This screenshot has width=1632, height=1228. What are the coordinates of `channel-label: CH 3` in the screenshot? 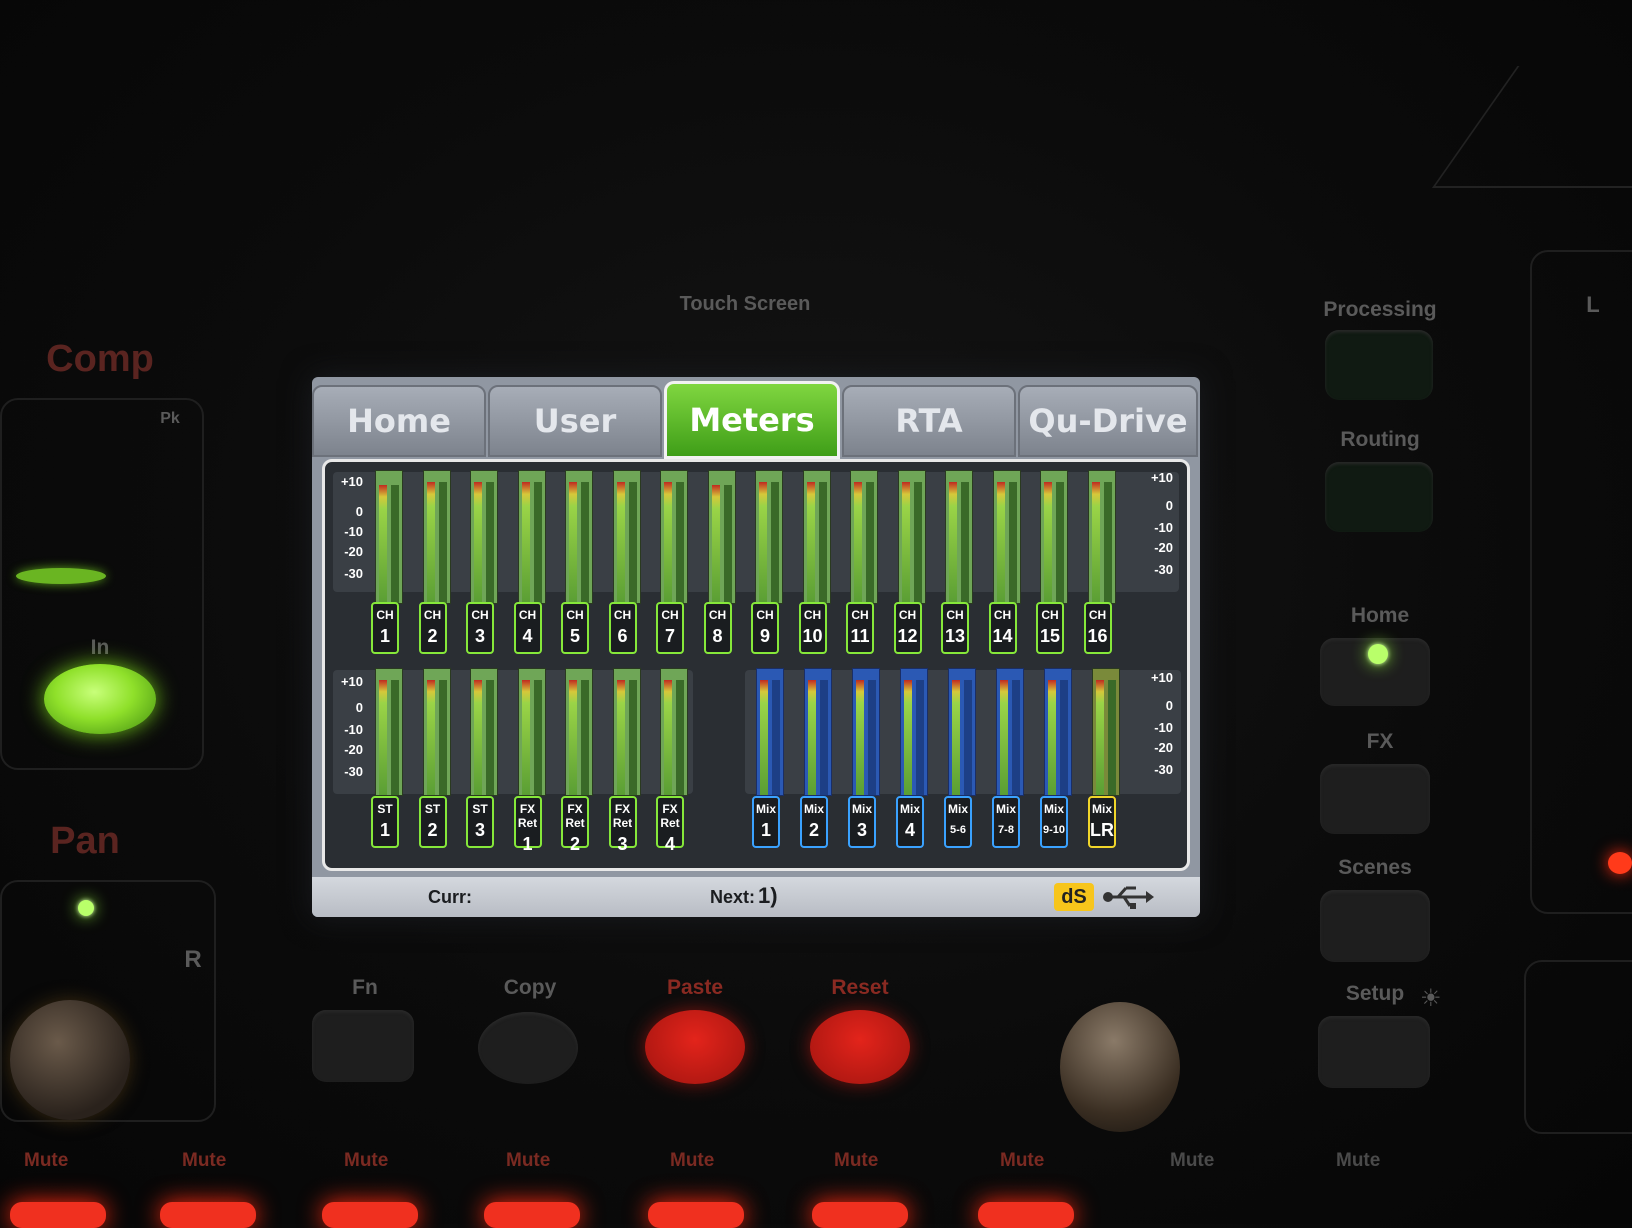 It's located at (480, 628).